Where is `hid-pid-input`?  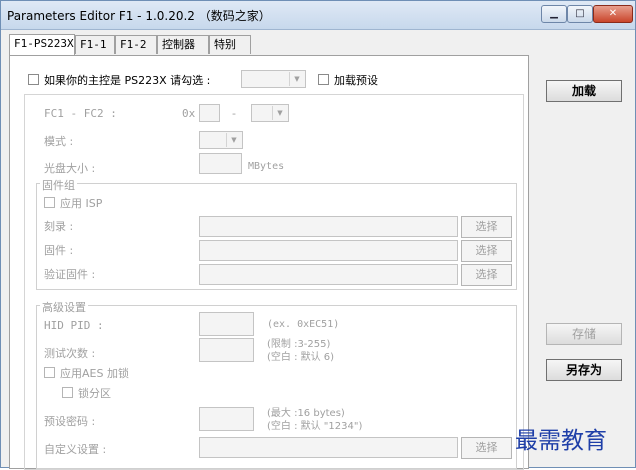
hid-pid-input is located at coordinates (226, 324).